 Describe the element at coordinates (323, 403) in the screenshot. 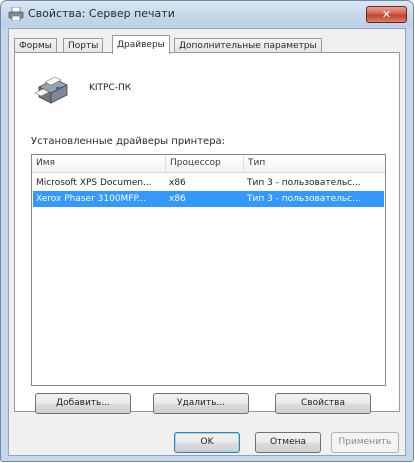

I see `properties-button: Свойства` at that location.